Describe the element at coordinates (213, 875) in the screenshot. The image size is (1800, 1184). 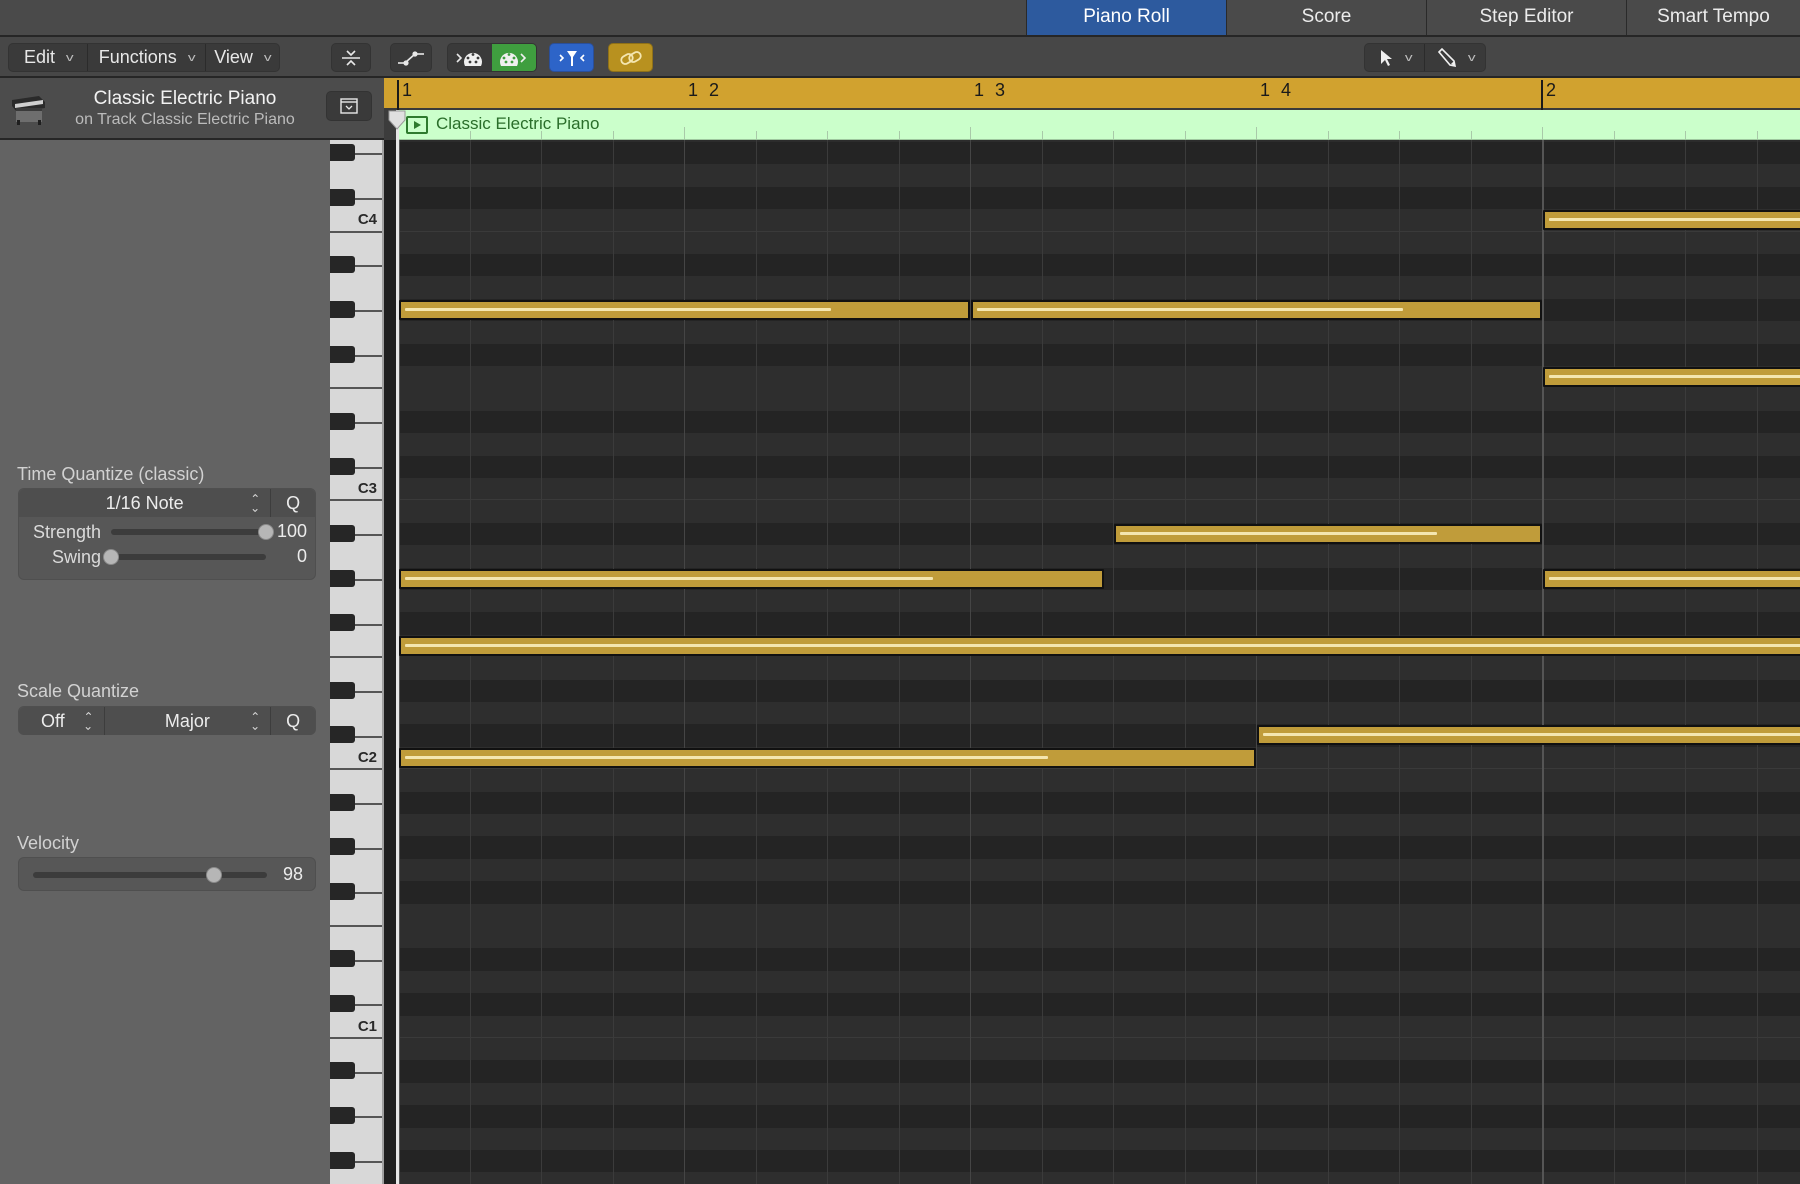
I see `velocity-slider-thumb` at that location.